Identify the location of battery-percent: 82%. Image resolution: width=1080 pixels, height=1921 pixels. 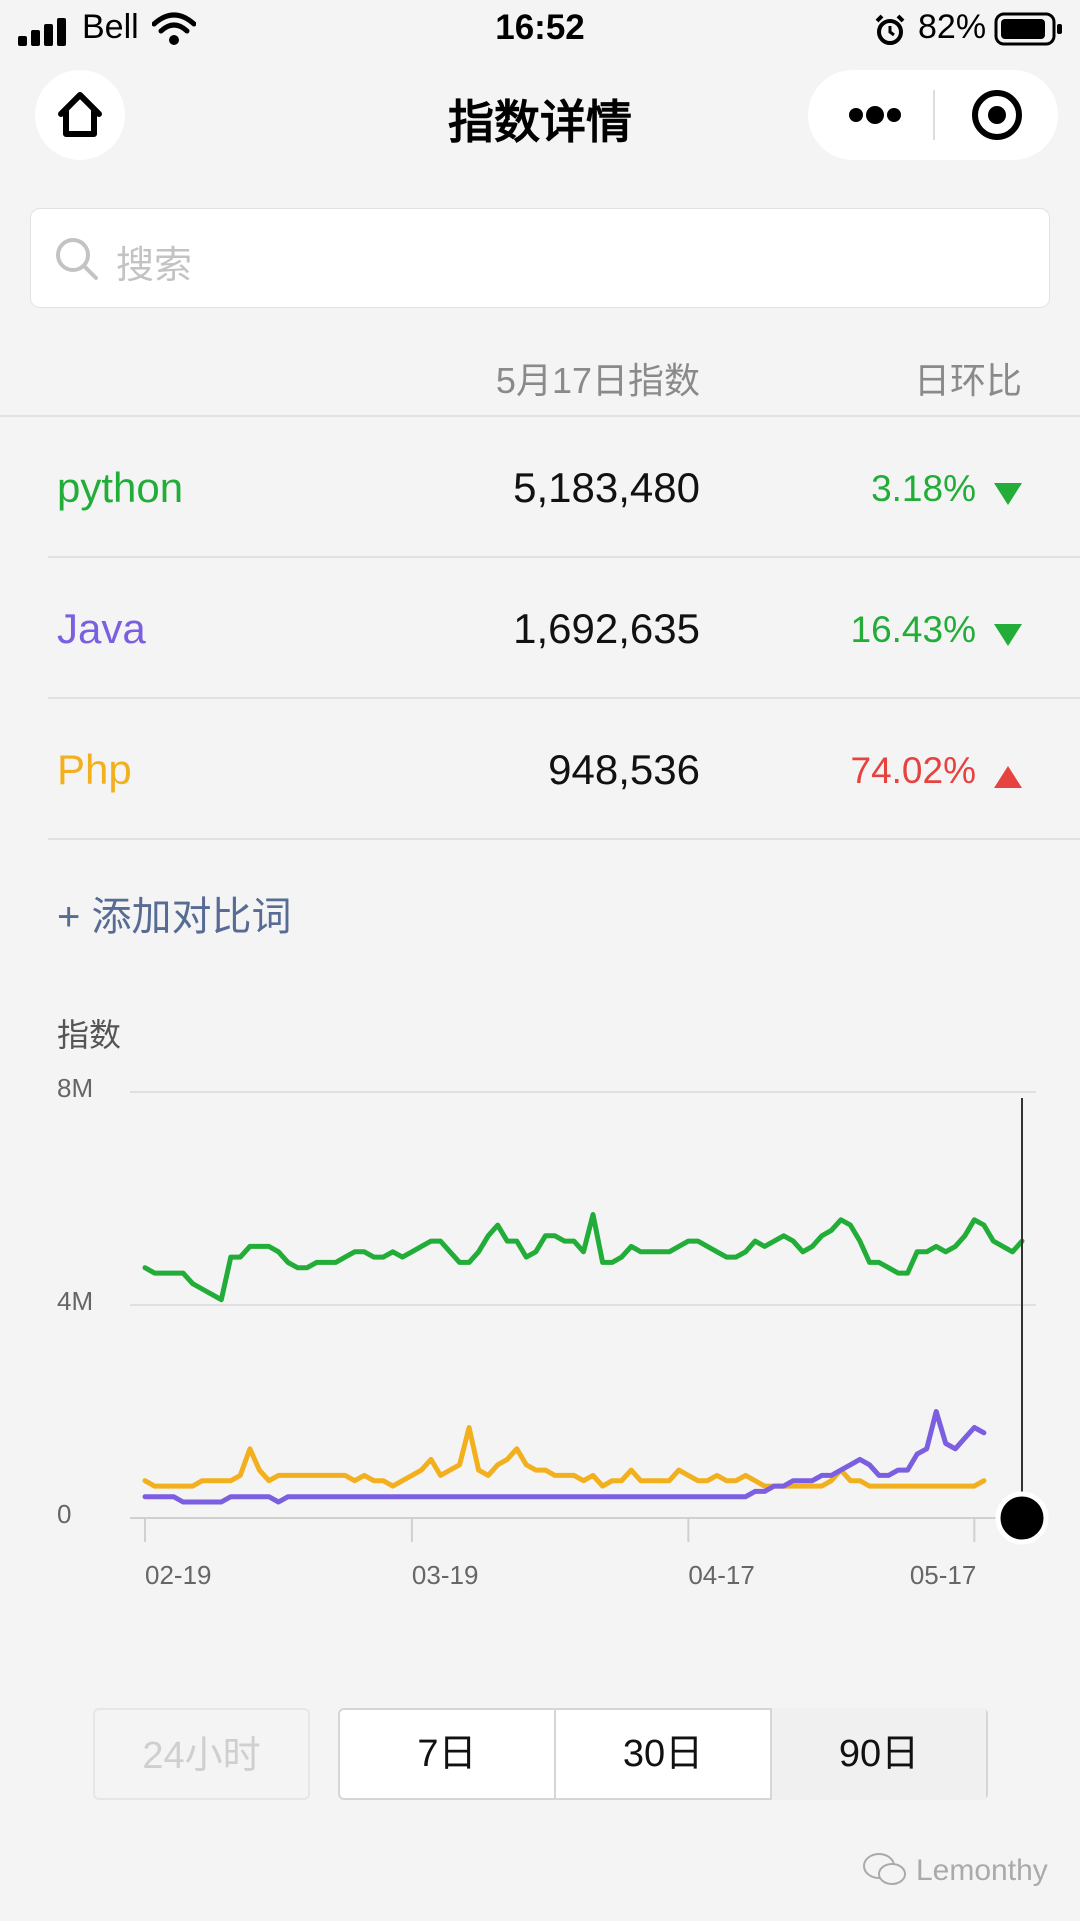
(952, 27).